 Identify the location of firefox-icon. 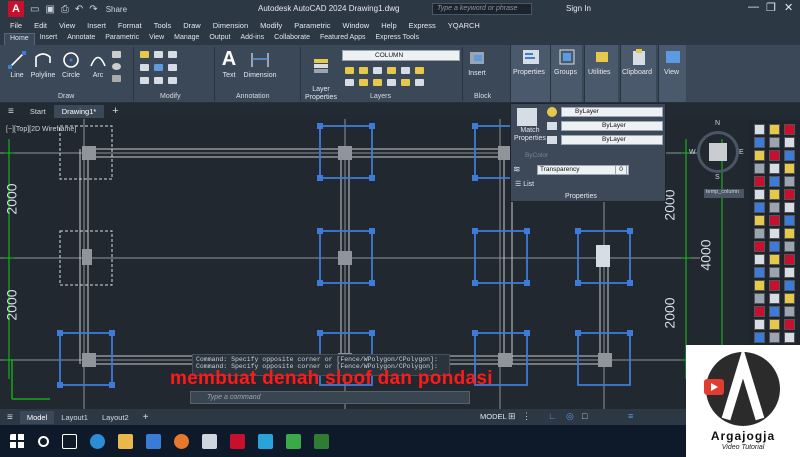
(181, 441).